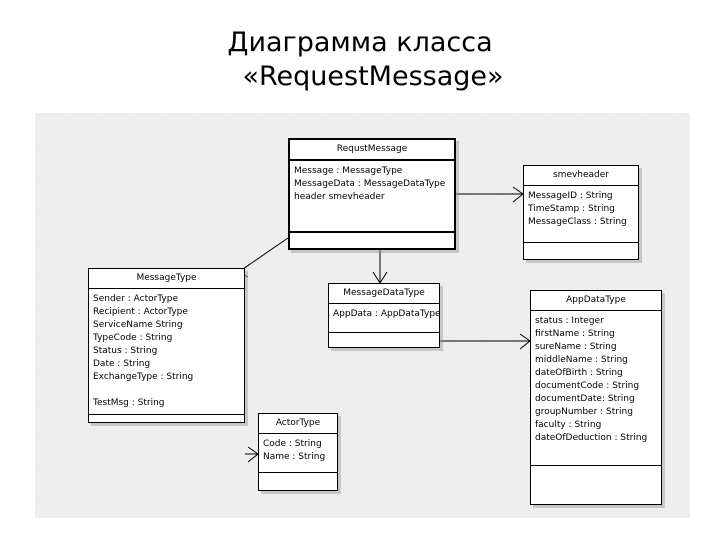 Image resolution: width=720 pixels, height=540 pixels. What do you see at coordinates (339, 197) in the screenshot?
I see `uml-attribute: header smevheader` at bounding box center [339, 197].